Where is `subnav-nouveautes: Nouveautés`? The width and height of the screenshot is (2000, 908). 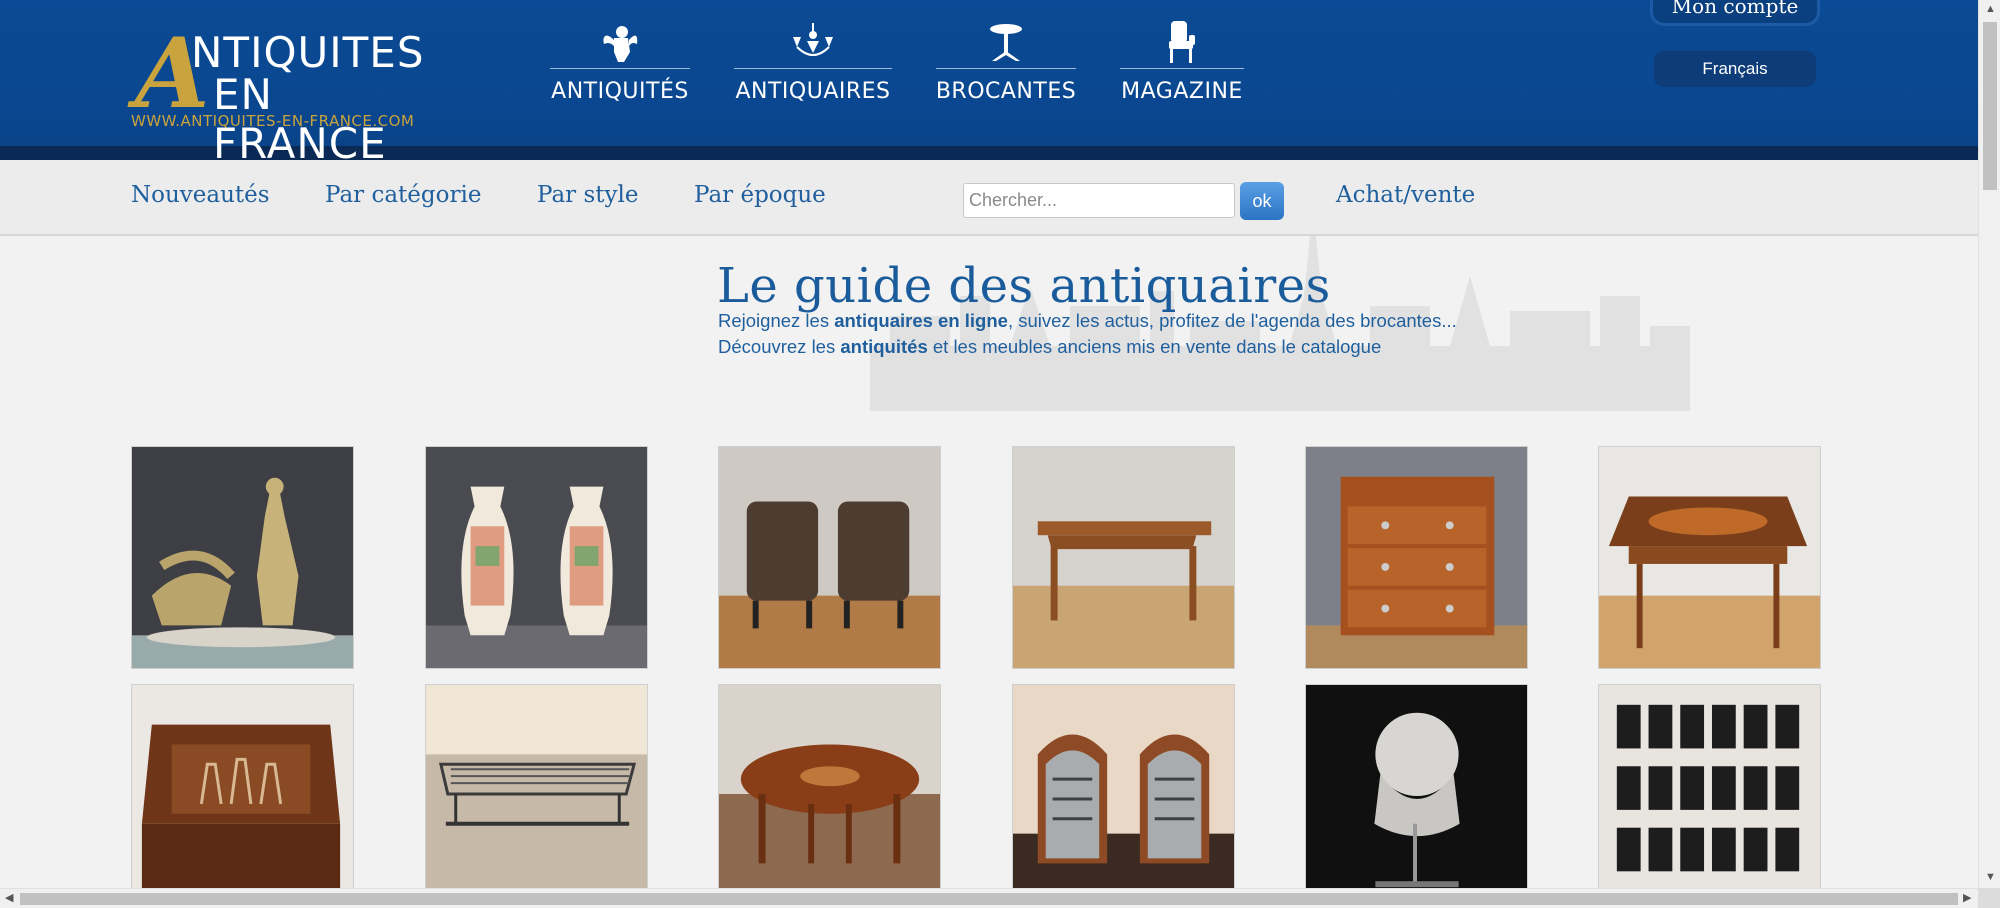 subnav-nouveautes: Nouveautés is located at coordinates (200, 195).